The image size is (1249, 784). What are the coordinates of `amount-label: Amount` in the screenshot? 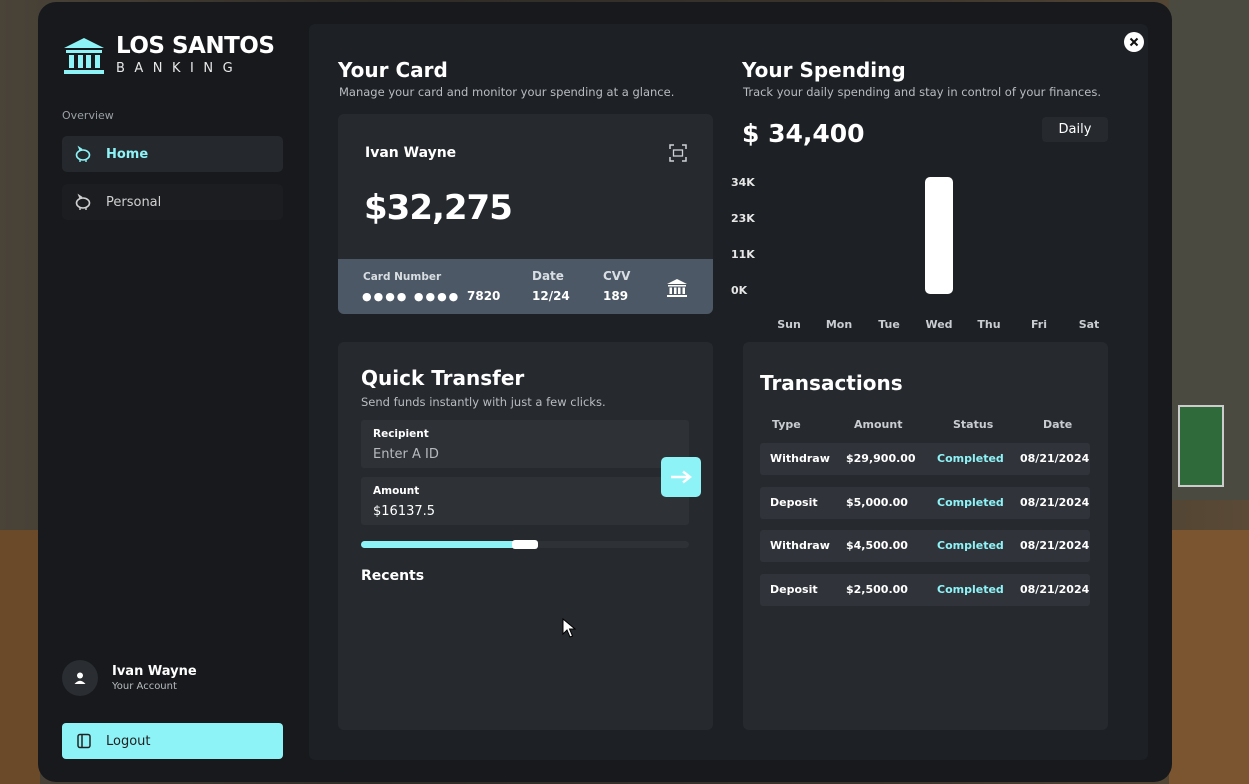 It's located at (396, 491).